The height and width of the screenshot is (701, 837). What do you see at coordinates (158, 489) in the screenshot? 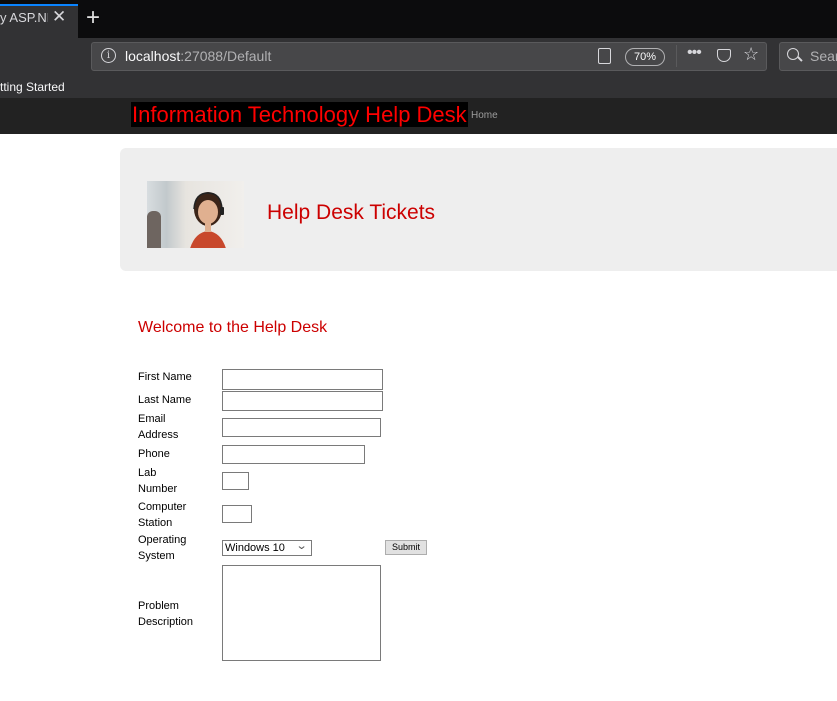
I see `lab-label-line2: Number` at bounding box center [158, 489].